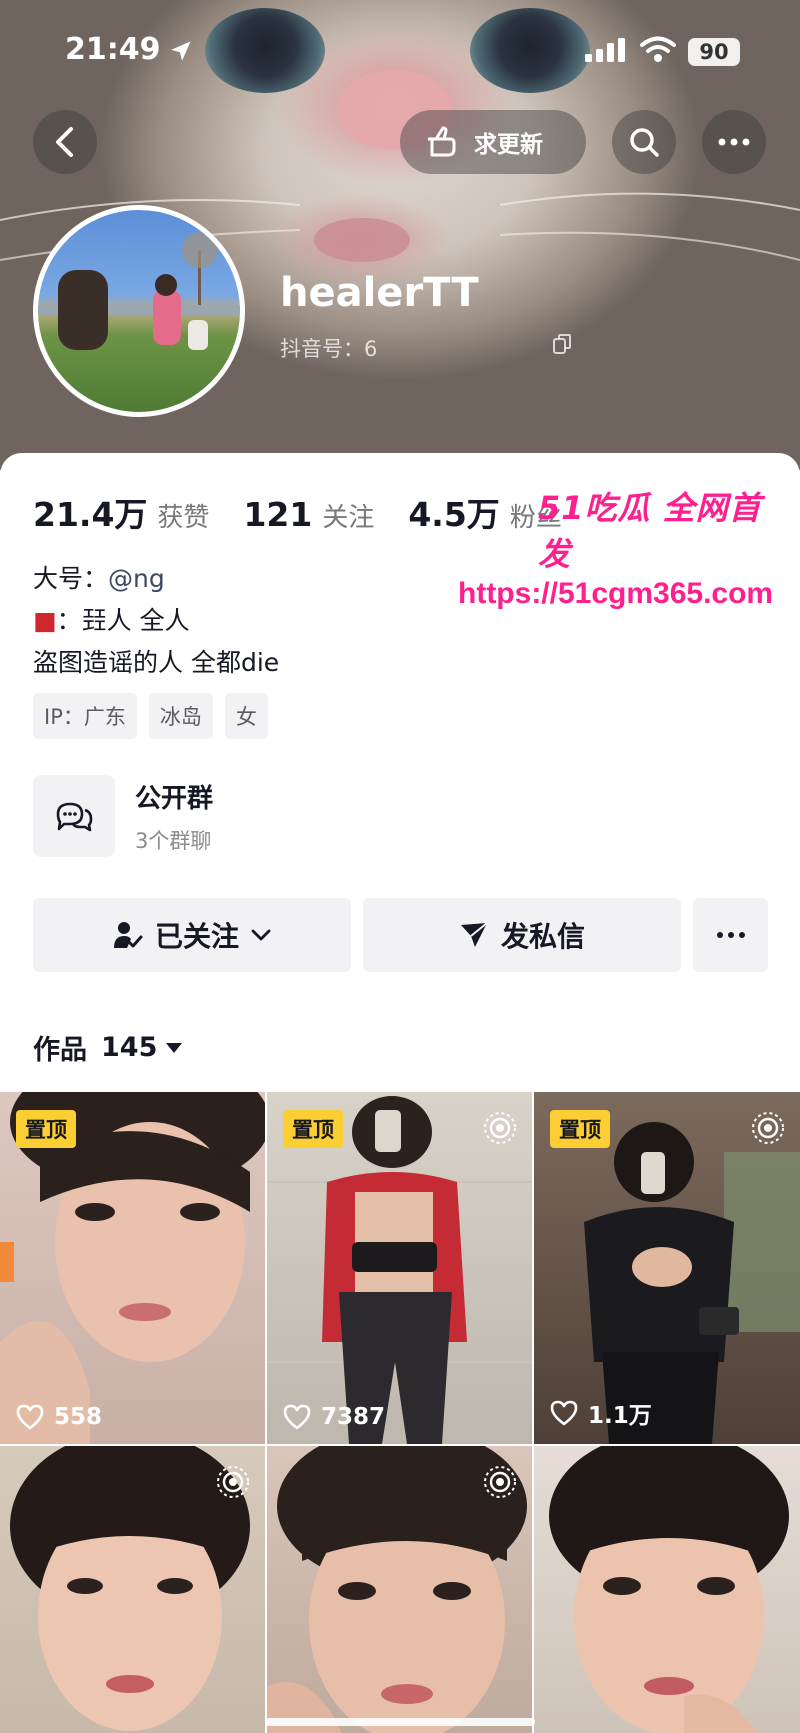  What do you see at coordinates (508, 145) in the screenshot?
I see `request-update-label: 求更新` at bounding box center [508, 145].